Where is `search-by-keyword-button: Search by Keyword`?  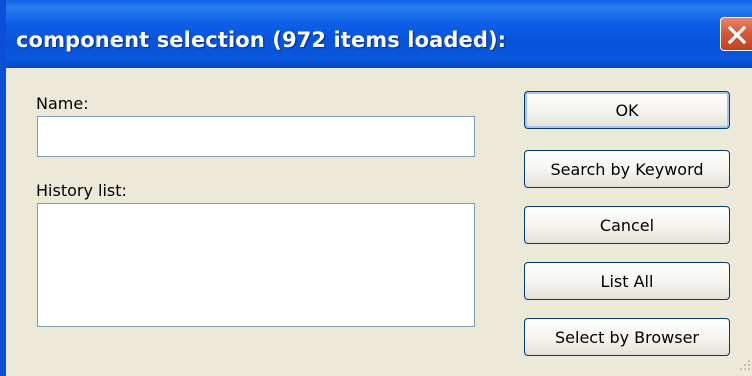 search-by-keyword-button: Search by Keyword is located at coordinates (627, 169).